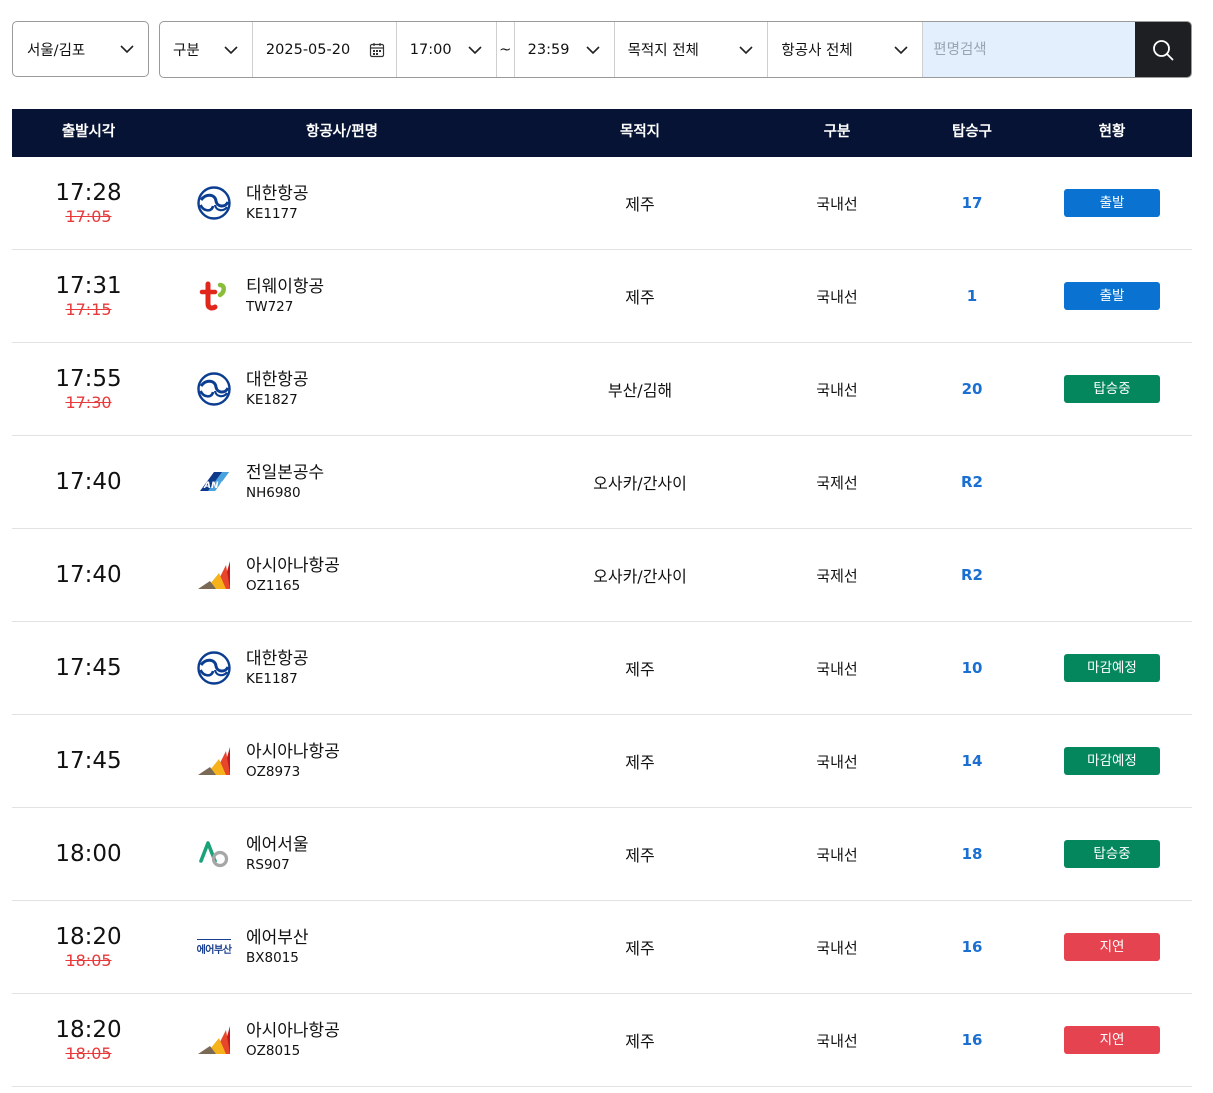 The width and height of the screenshot is (1213, 1093). I want to click on airline-name: 대한항공, so click(277, 658).